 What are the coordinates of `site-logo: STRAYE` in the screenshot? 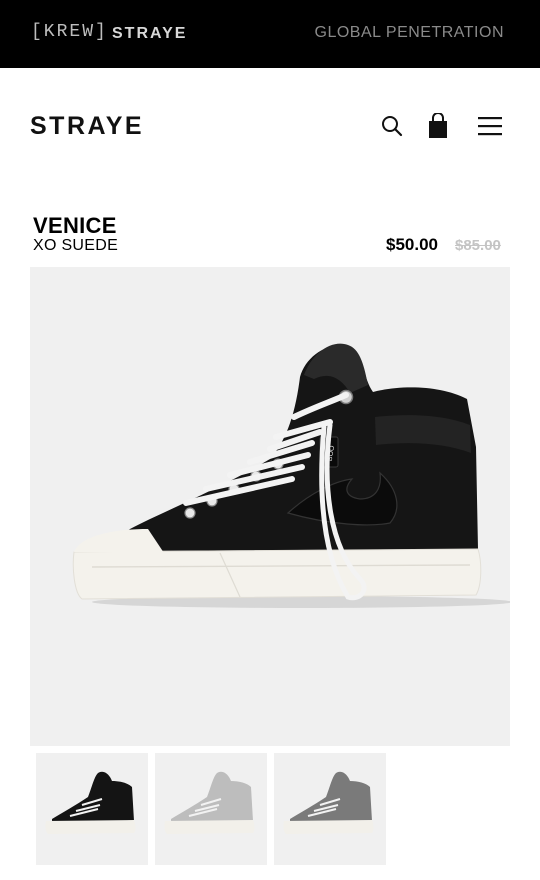 It's located at (87, 126).